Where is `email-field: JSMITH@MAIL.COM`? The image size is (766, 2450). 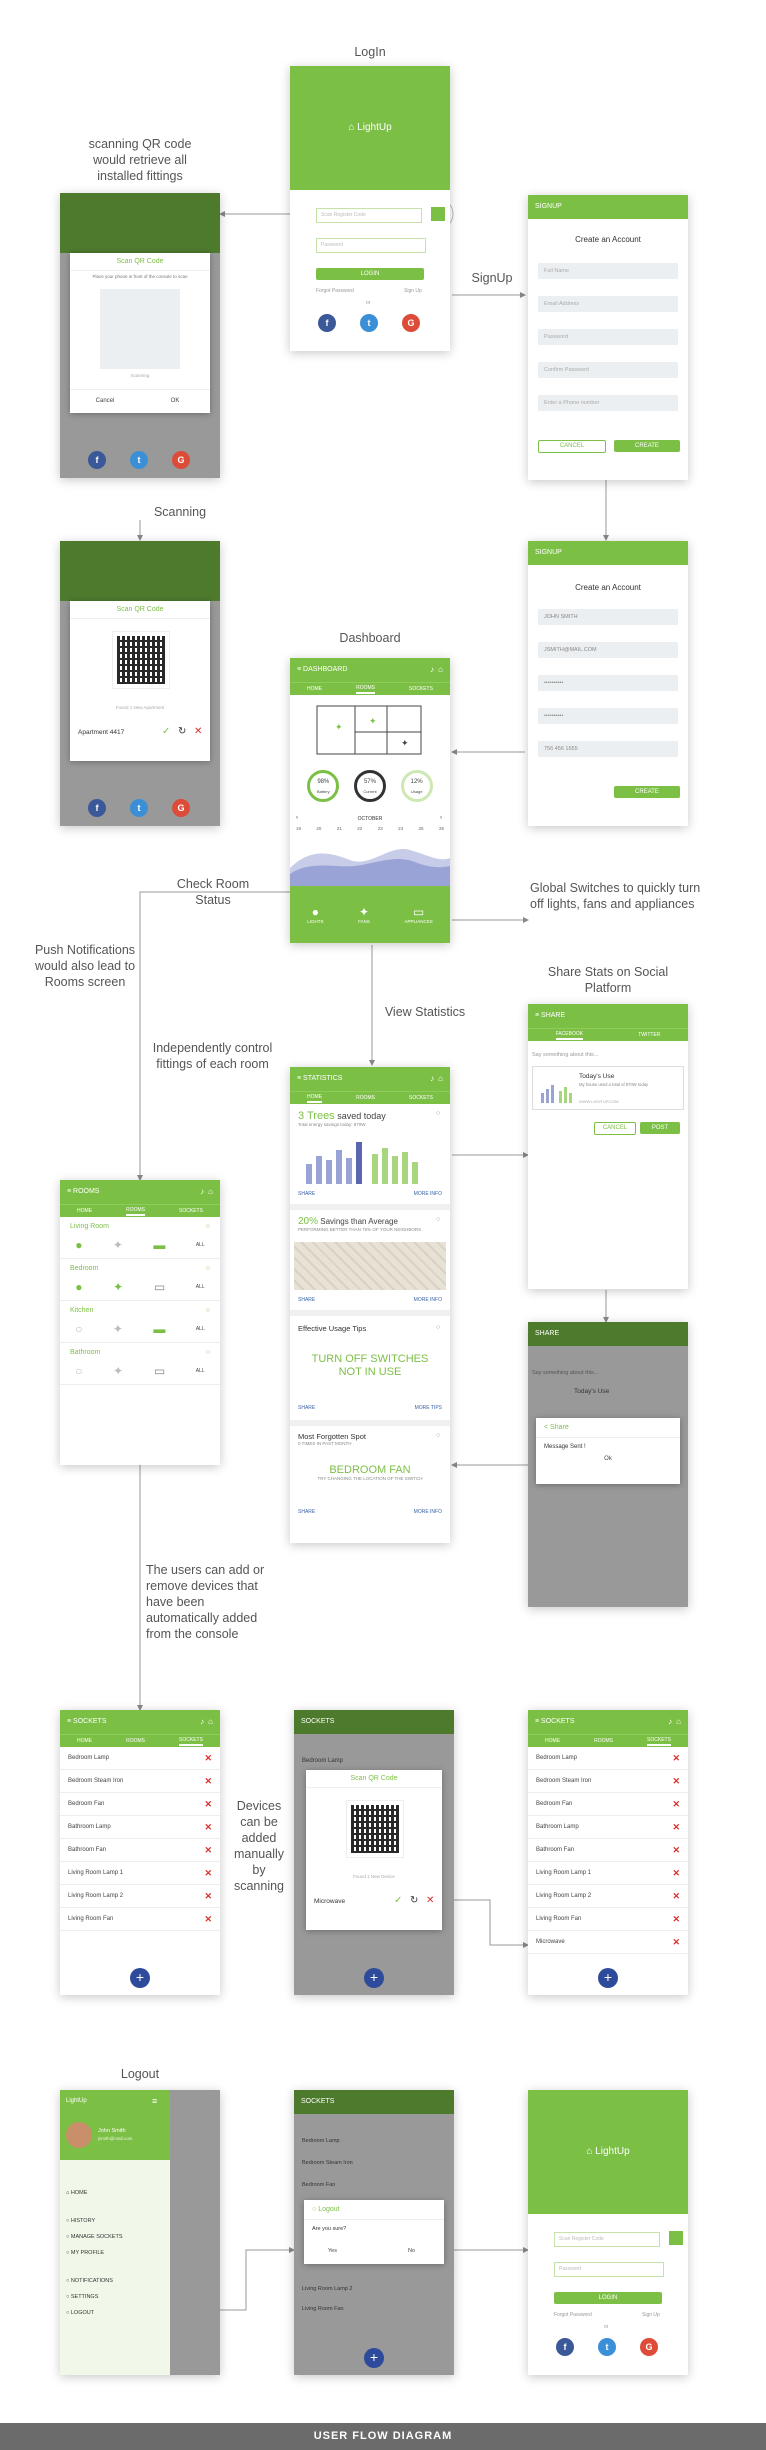
email-field: JSMITH@MAIL.COM is located at coordinates (608, 650).